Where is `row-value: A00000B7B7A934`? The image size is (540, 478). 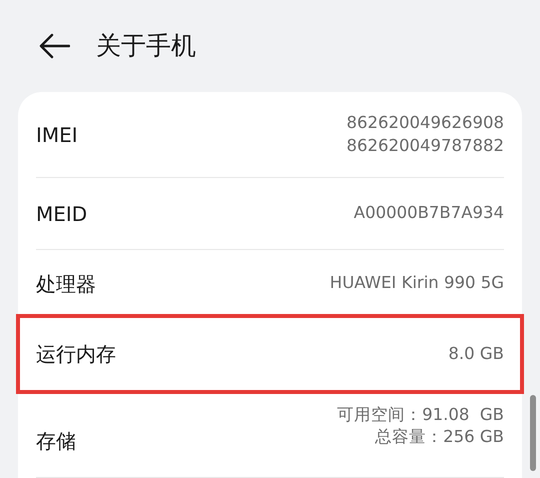
row-value: A00000B7B7A934 is located at coordinates (429, 213).